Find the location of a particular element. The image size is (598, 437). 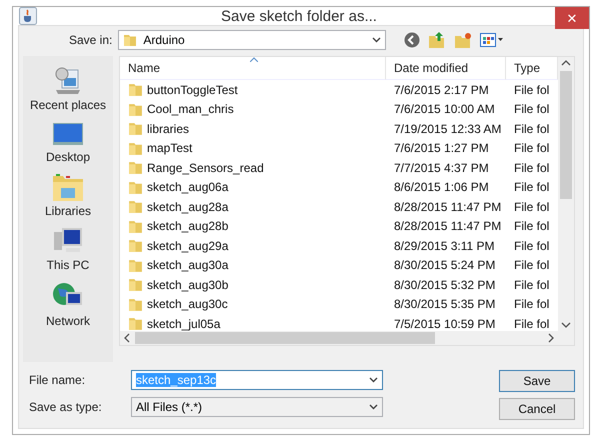

vertical-scrollbar is located at coordinates (566, 194).